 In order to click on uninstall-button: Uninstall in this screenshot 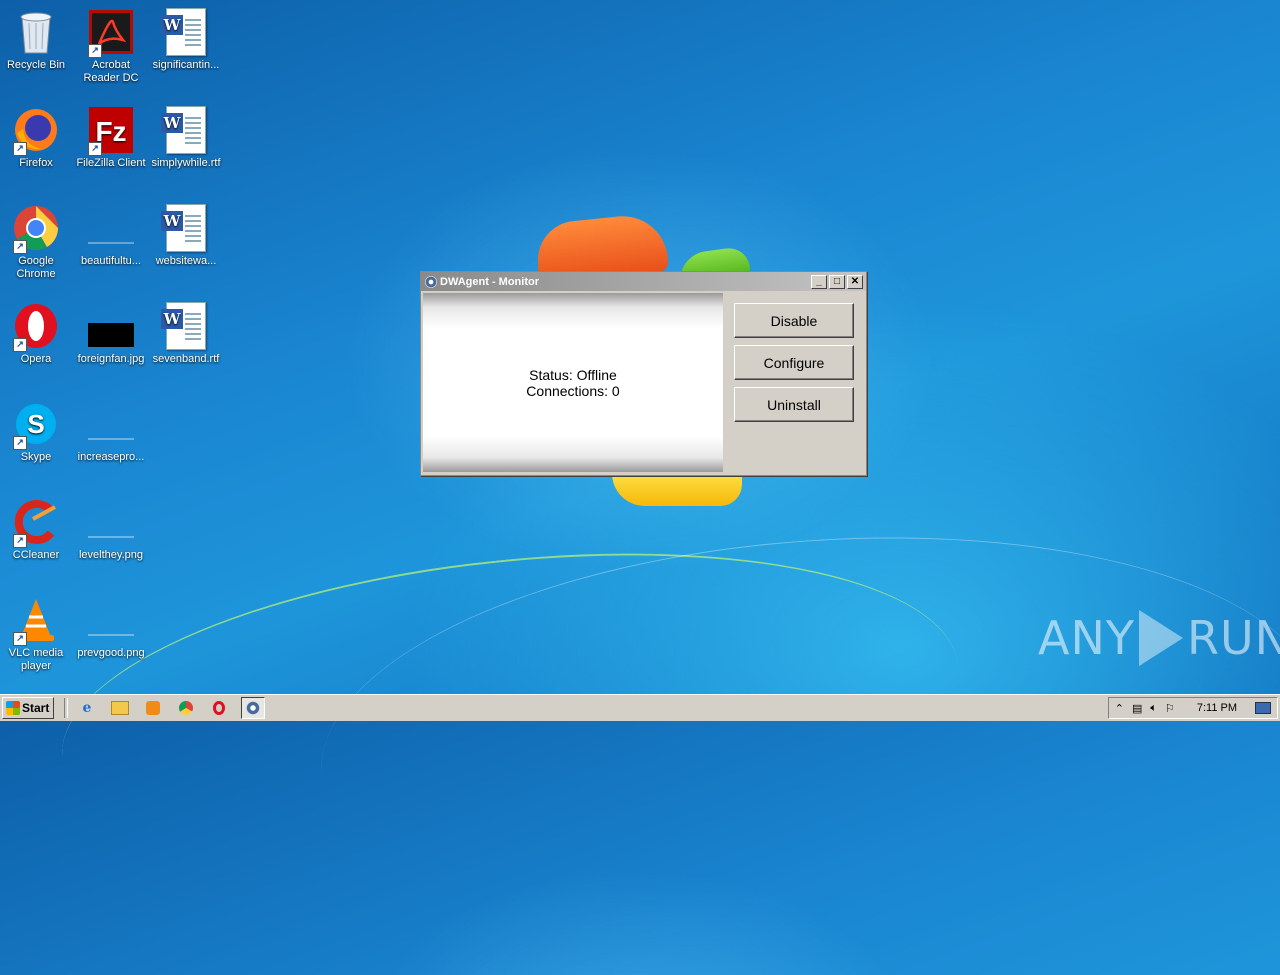, I will do `click(794, 404)`.